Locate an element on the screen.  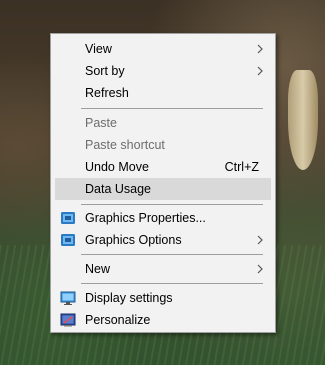
menu-item-label: Display settings is located at coordinates (129, 298).